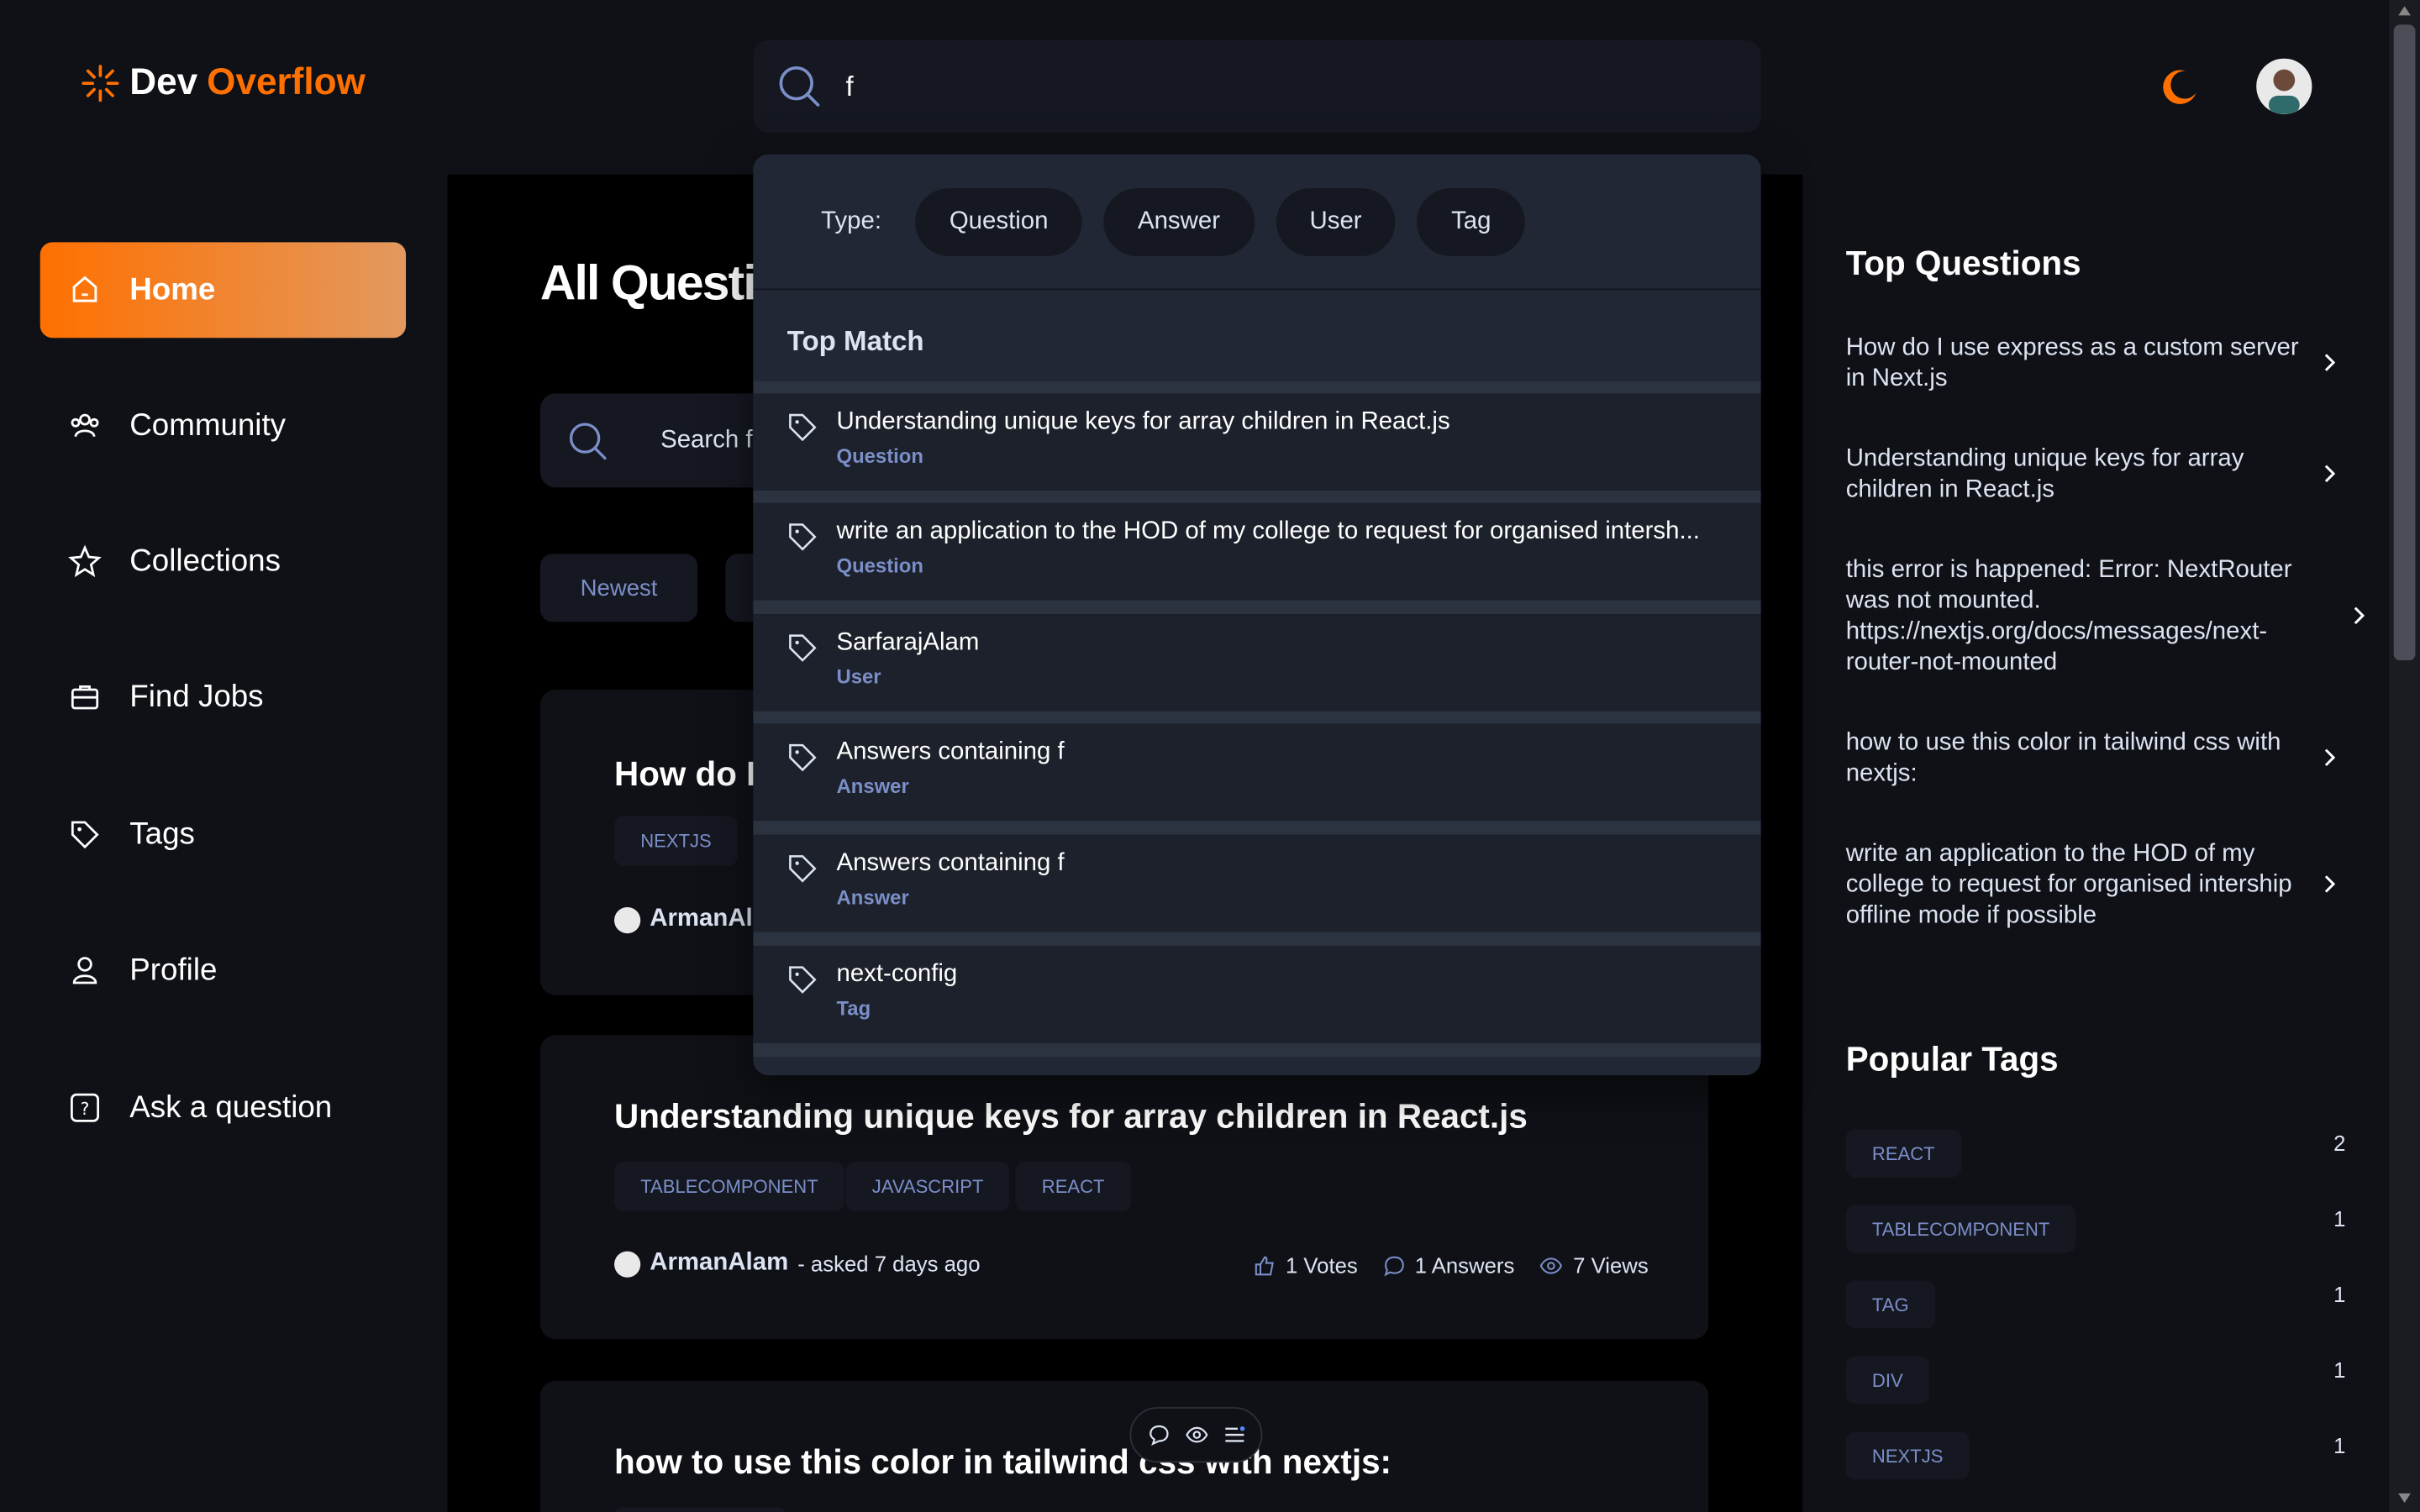 This screenshot has height=1512, width=2420. What do you see at coordinates (1257, 994) in the screenshot?
I see `search-result-item: next-config Tag` at bounding box center [1257, 994].